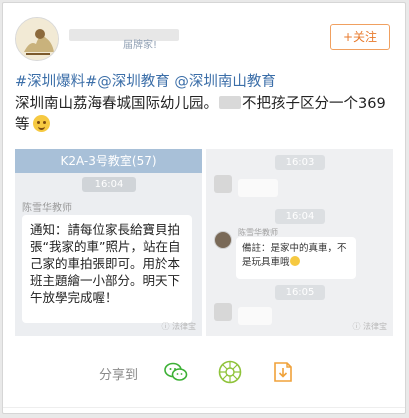 The width and height of the screenshot is (409, 418). What do you see at coordinates (41, 123) in the screenshot?
I see `smirk-emoji-icon` at bounding box center [41, 123].